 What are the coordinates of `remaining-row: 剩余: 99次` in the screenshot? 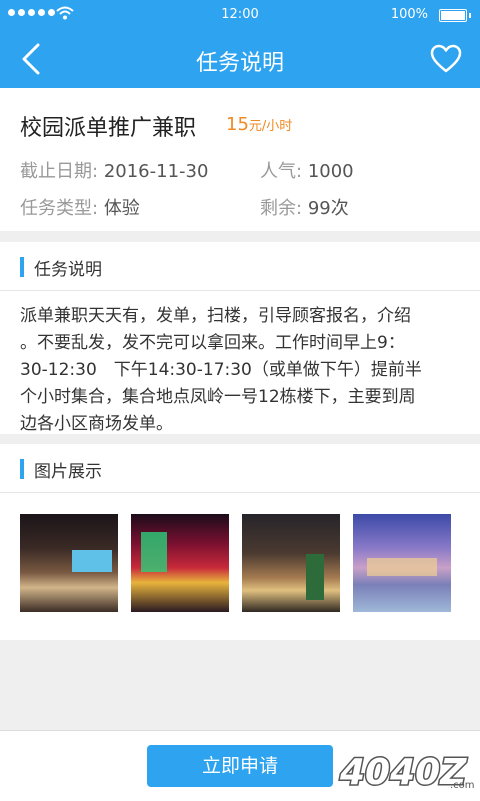 It's located at (304, 207).